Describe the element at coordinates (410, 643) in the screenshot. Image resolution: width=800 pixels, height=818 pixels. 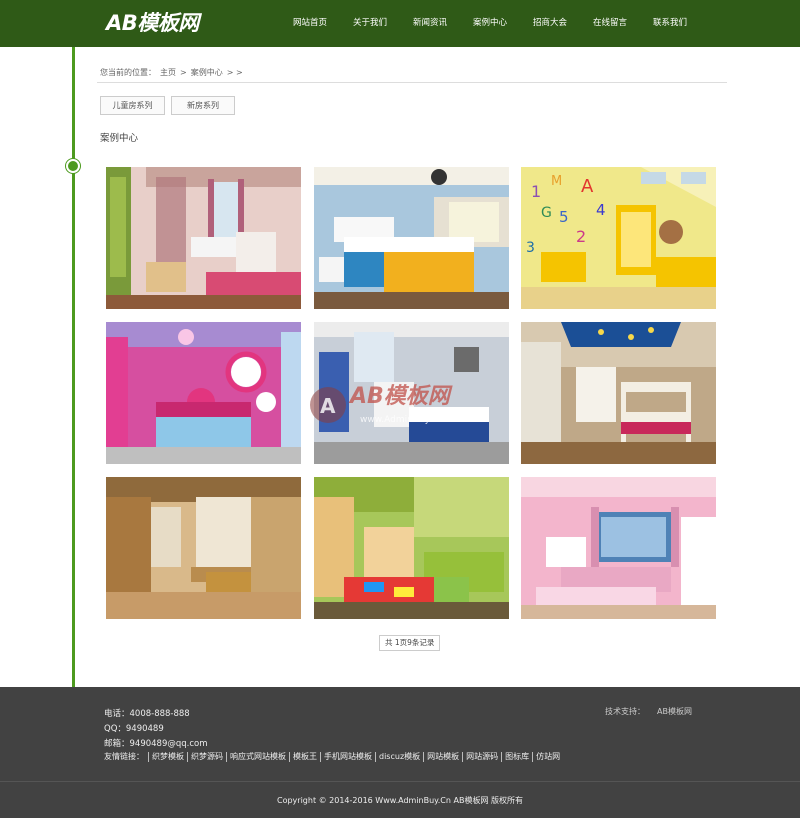
I see `pagination-info: 共 1页9条记录` at that location.